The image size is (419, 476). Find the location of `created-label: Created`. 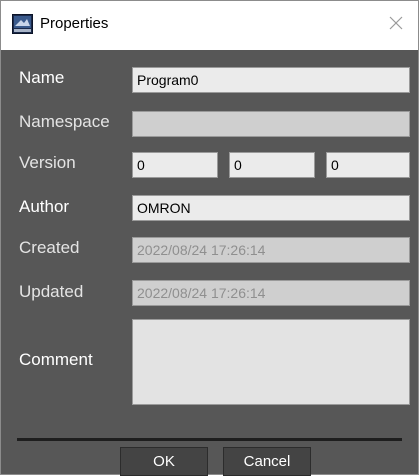

created-label: Created is located at coordinates (49, 247).